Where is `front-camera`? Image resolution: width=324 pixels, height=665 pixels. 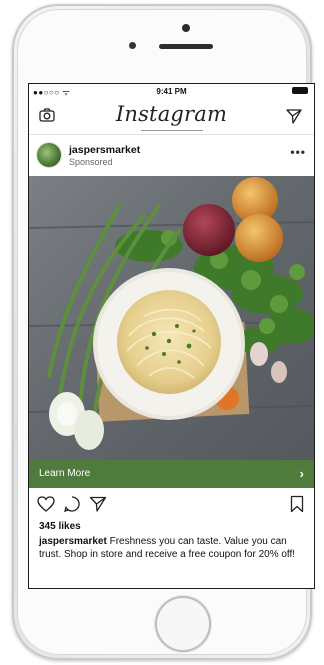 front-camera is located at coordinates (132, 45).